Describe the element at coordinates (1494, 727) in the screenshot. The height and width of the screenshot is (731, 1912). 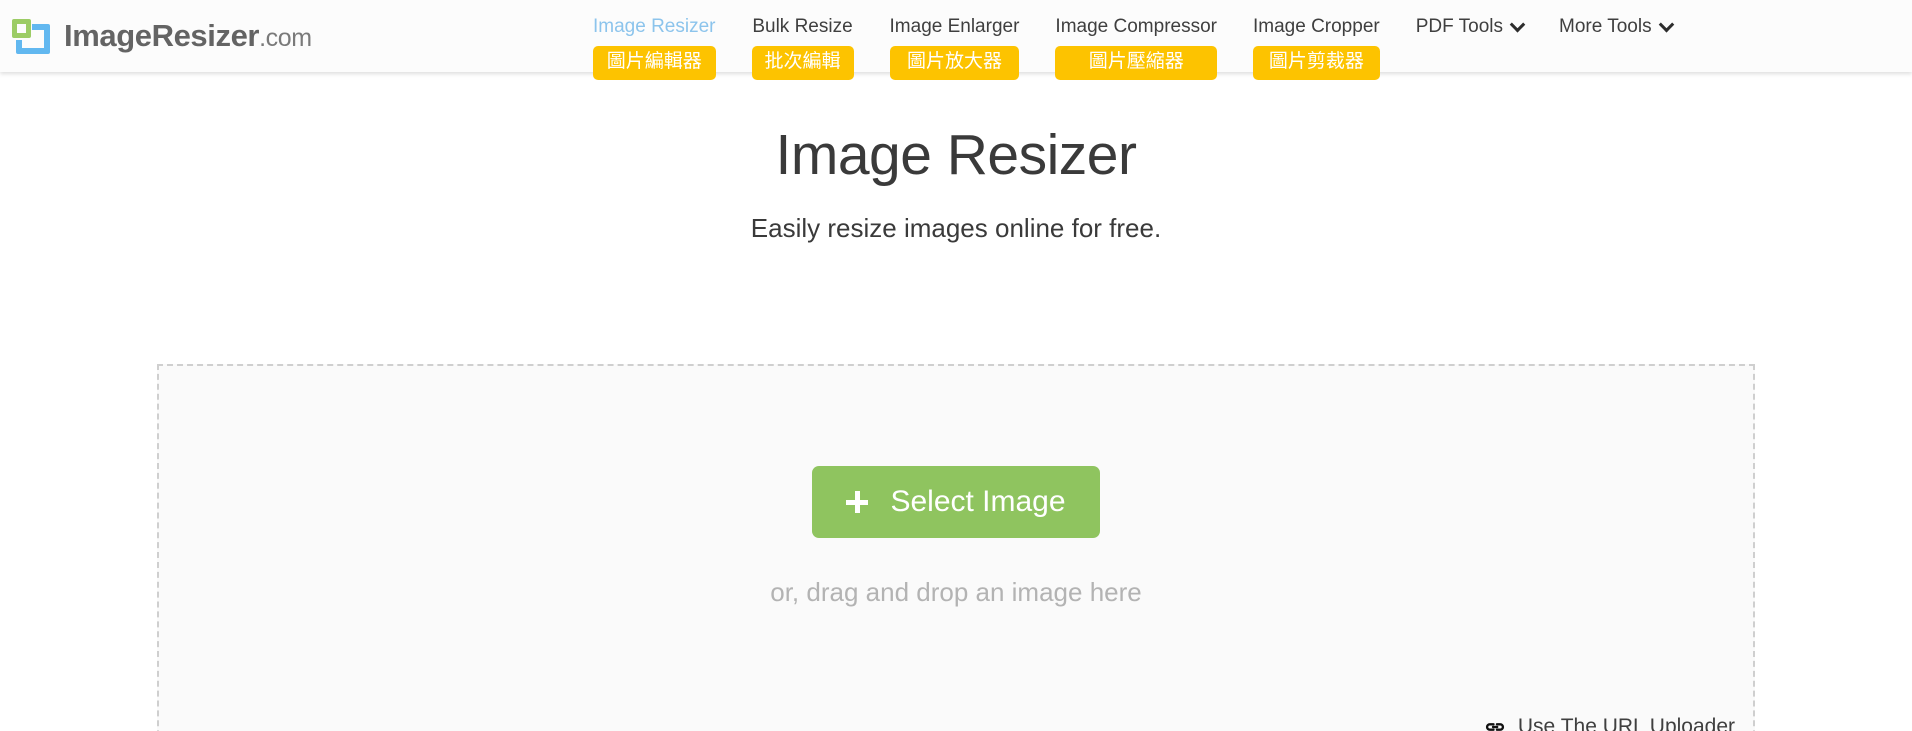
I see `link-chain-icon` at that location.